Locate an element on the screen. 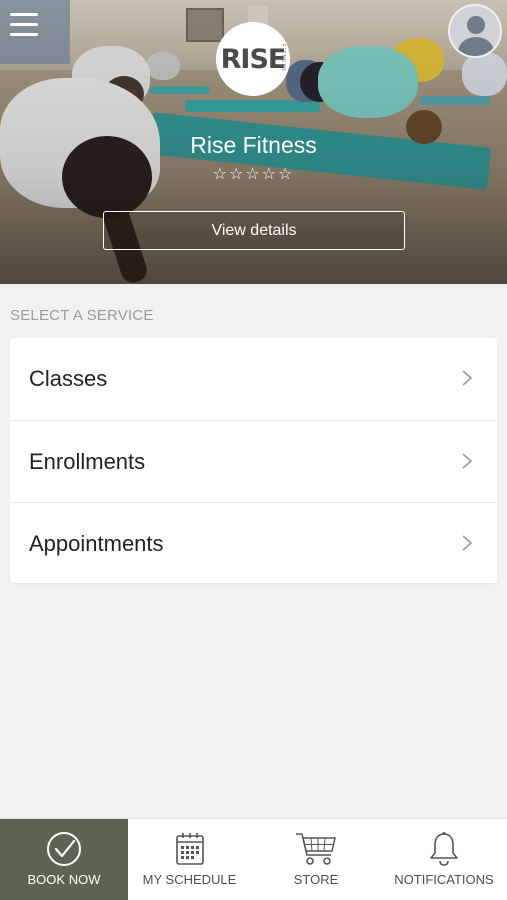 Image resolution: width=507 pixels, height=900 pixels. tab-label: NOTIFICATIONS is located at coordinates (444, 879).